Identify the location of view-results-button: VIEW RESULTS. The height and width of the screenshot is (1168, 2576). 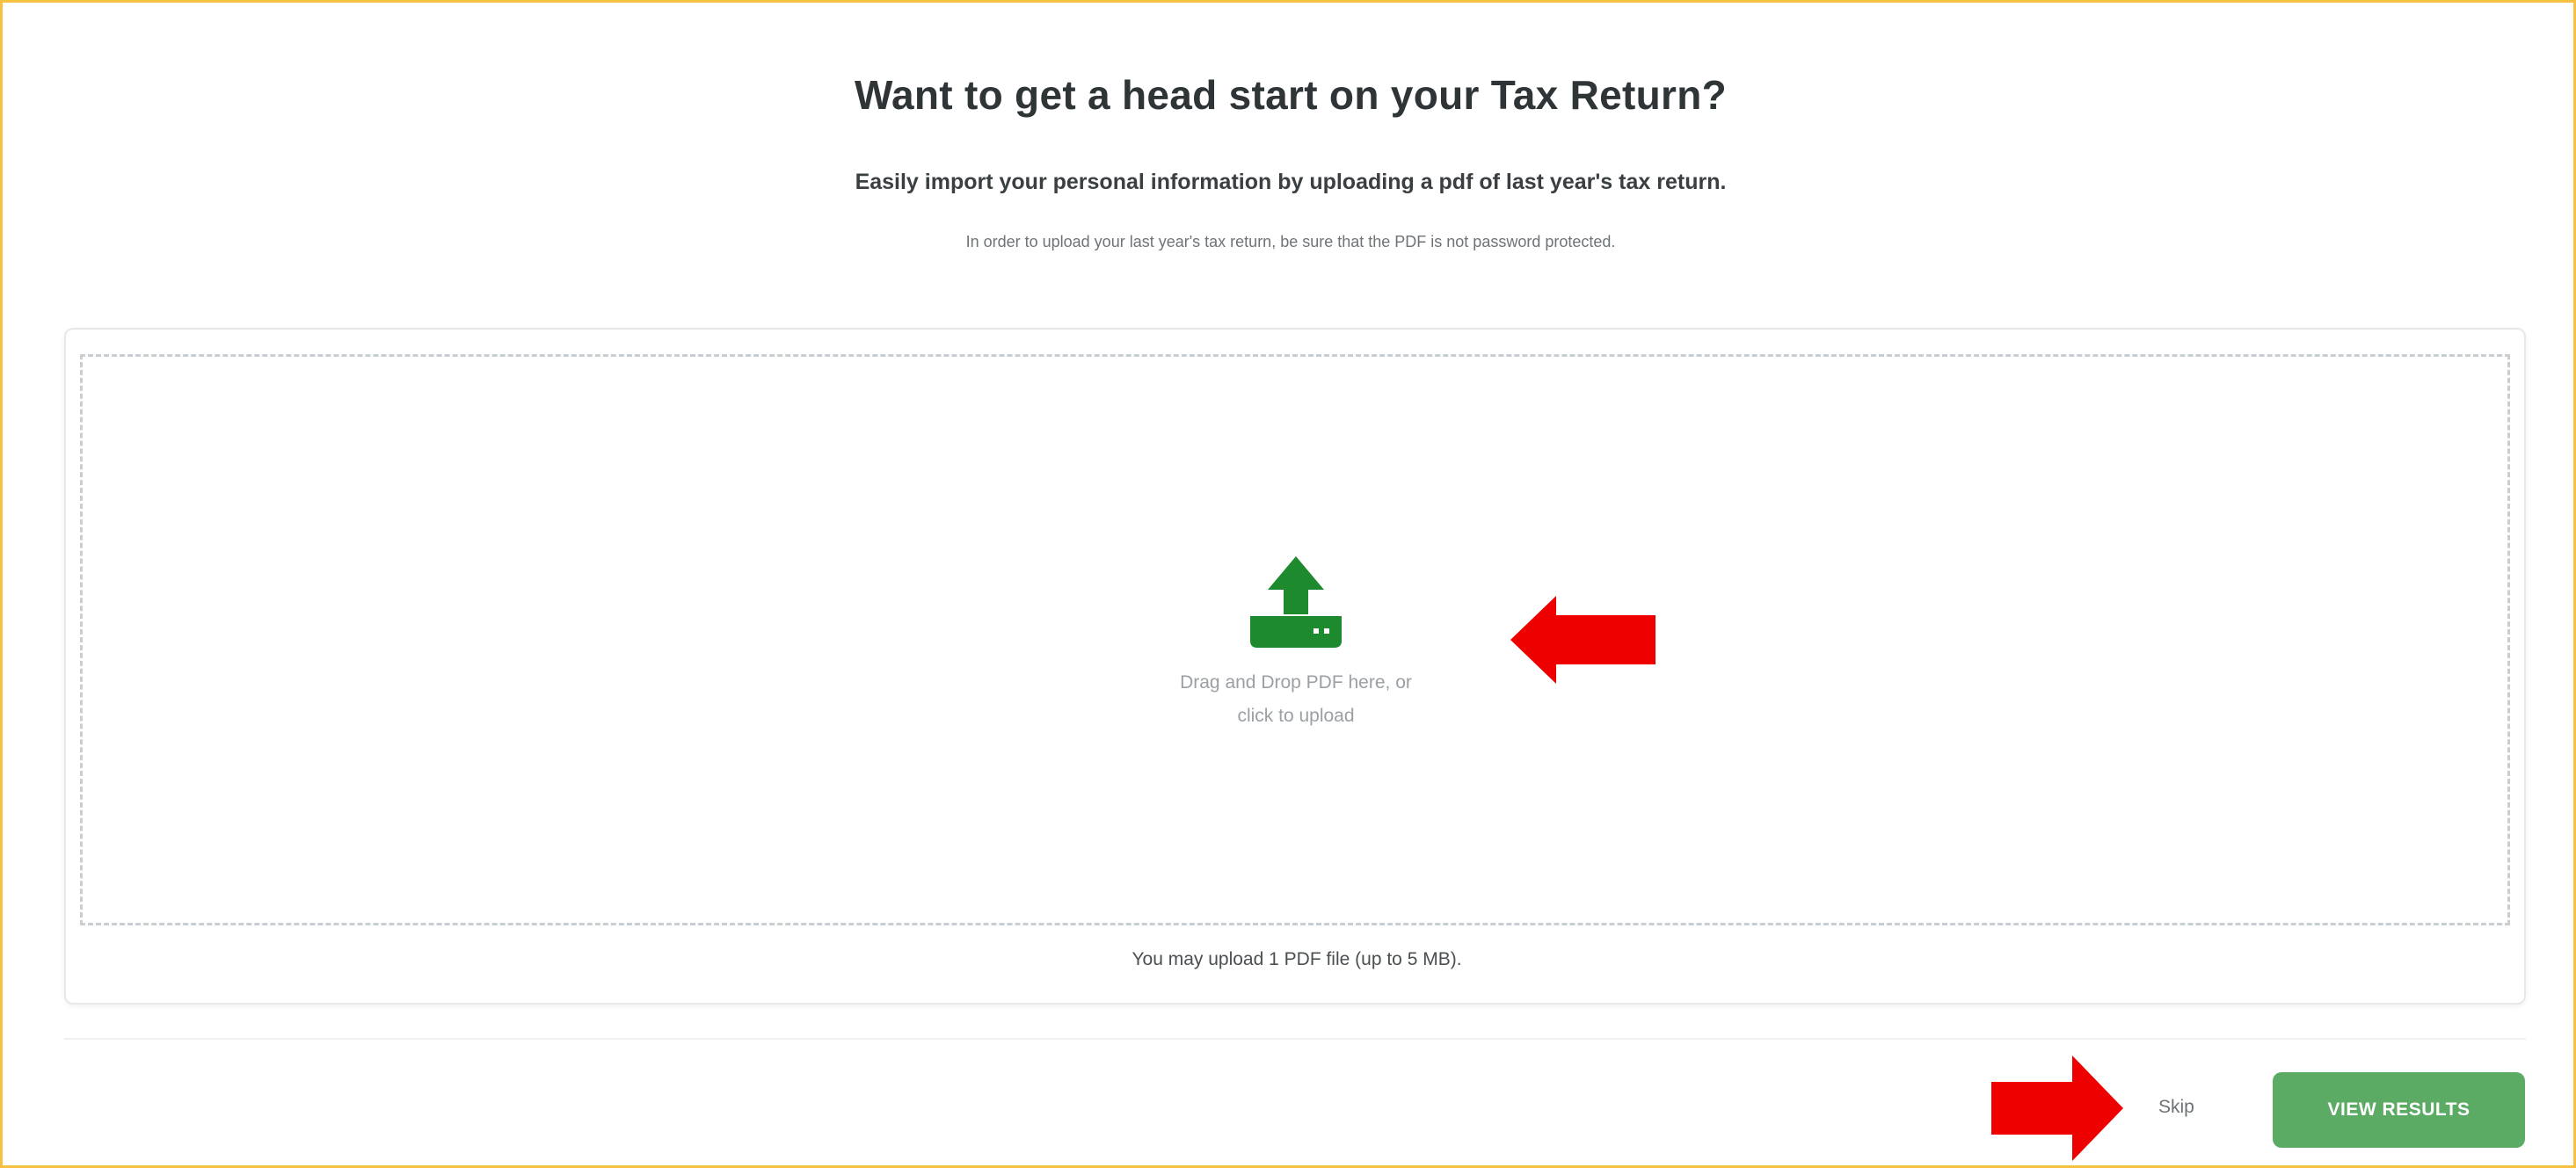
(2399, 1110).